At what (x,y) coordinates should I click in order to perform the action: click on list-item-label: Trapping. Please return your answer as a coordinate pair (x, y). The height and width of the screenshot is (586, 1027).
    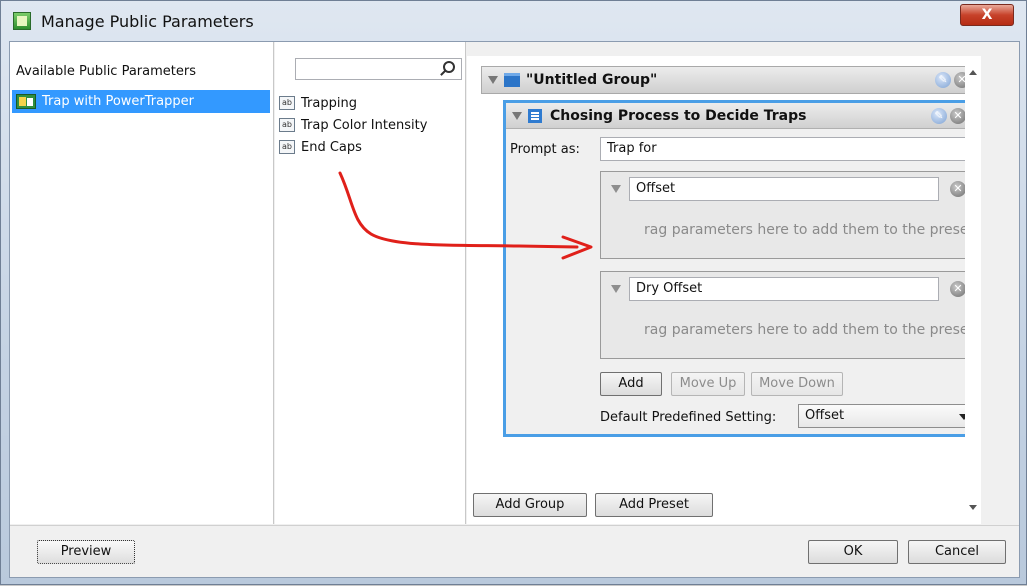
    Looking at the image, I should click on (329, 103).